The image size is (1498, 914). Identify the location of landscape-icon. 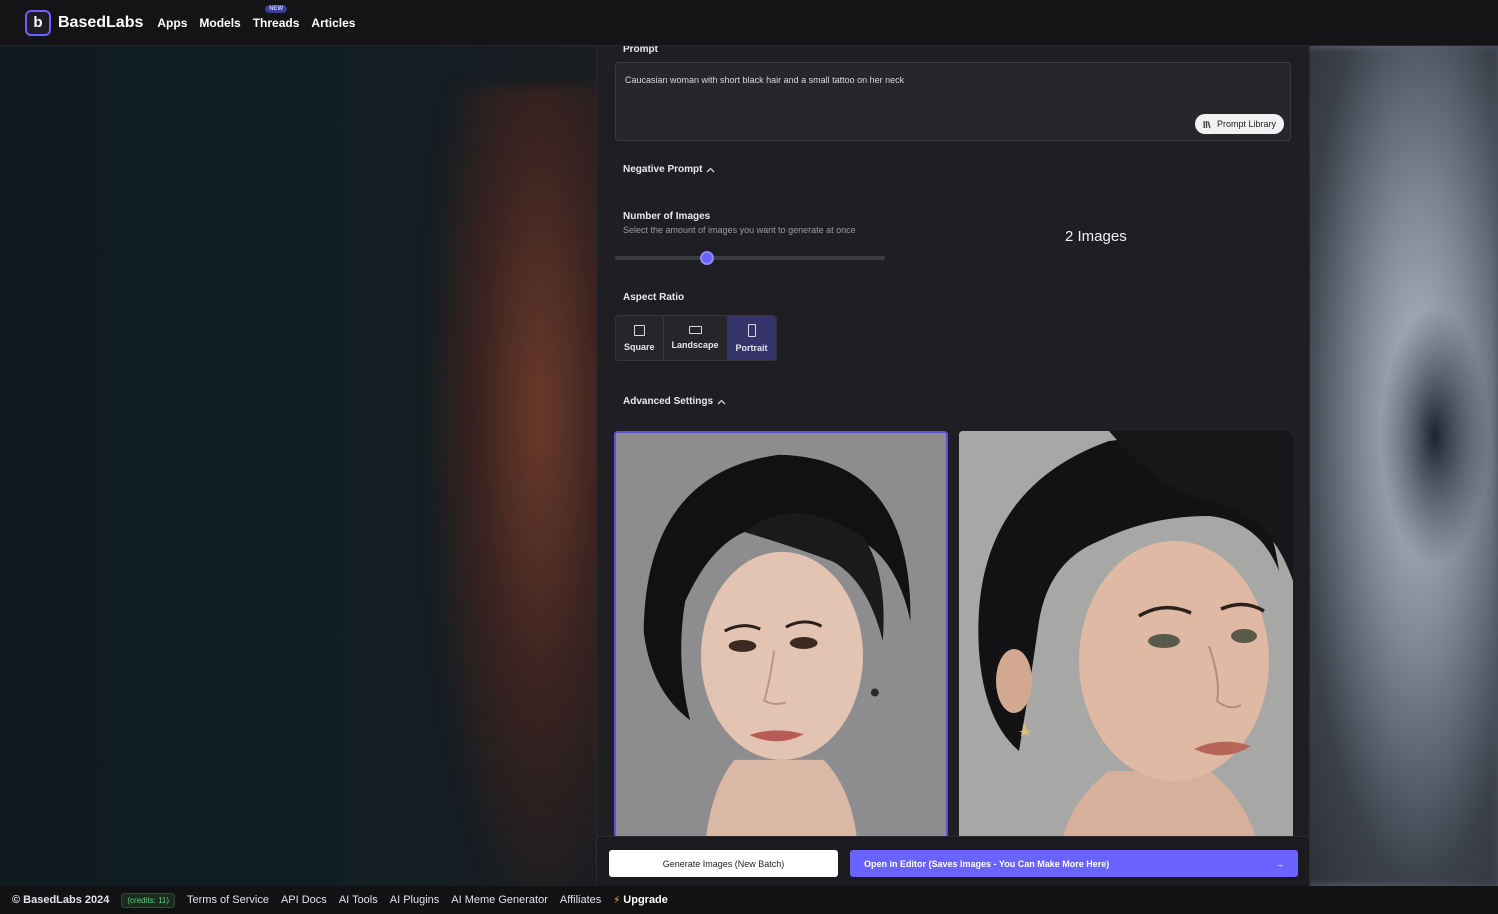
(695, 330).